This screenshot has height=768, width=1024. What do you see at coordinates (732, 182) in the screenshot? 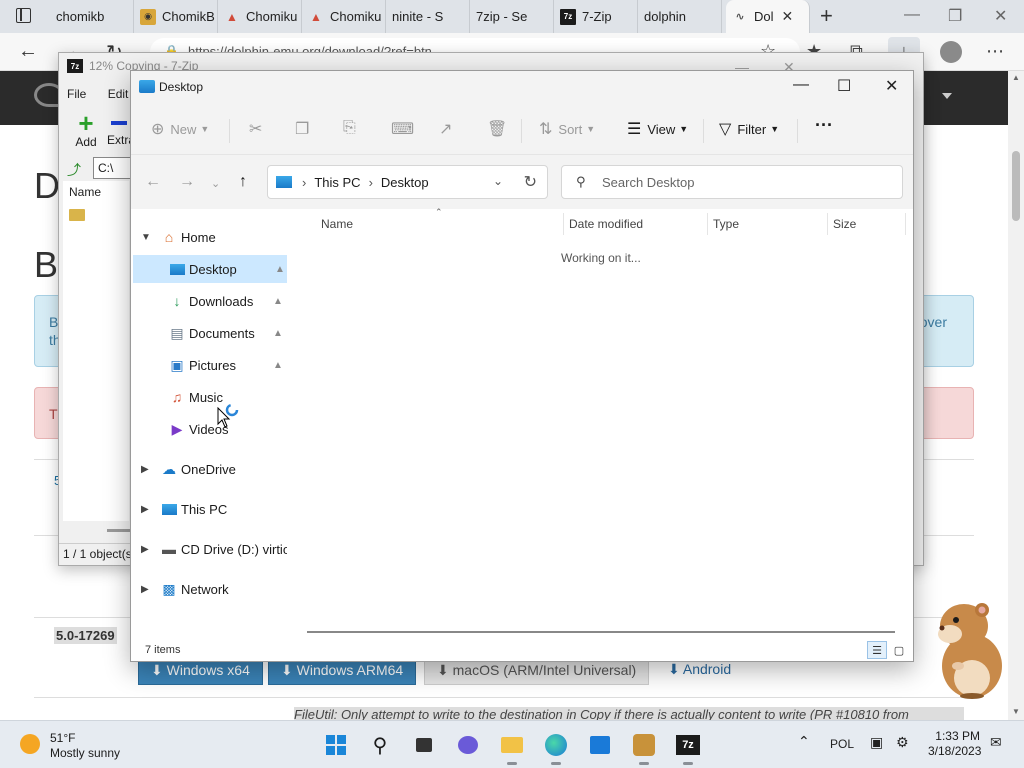
I see `search-box: ⚲ Search Desktop` at bounding box center [732, 182].